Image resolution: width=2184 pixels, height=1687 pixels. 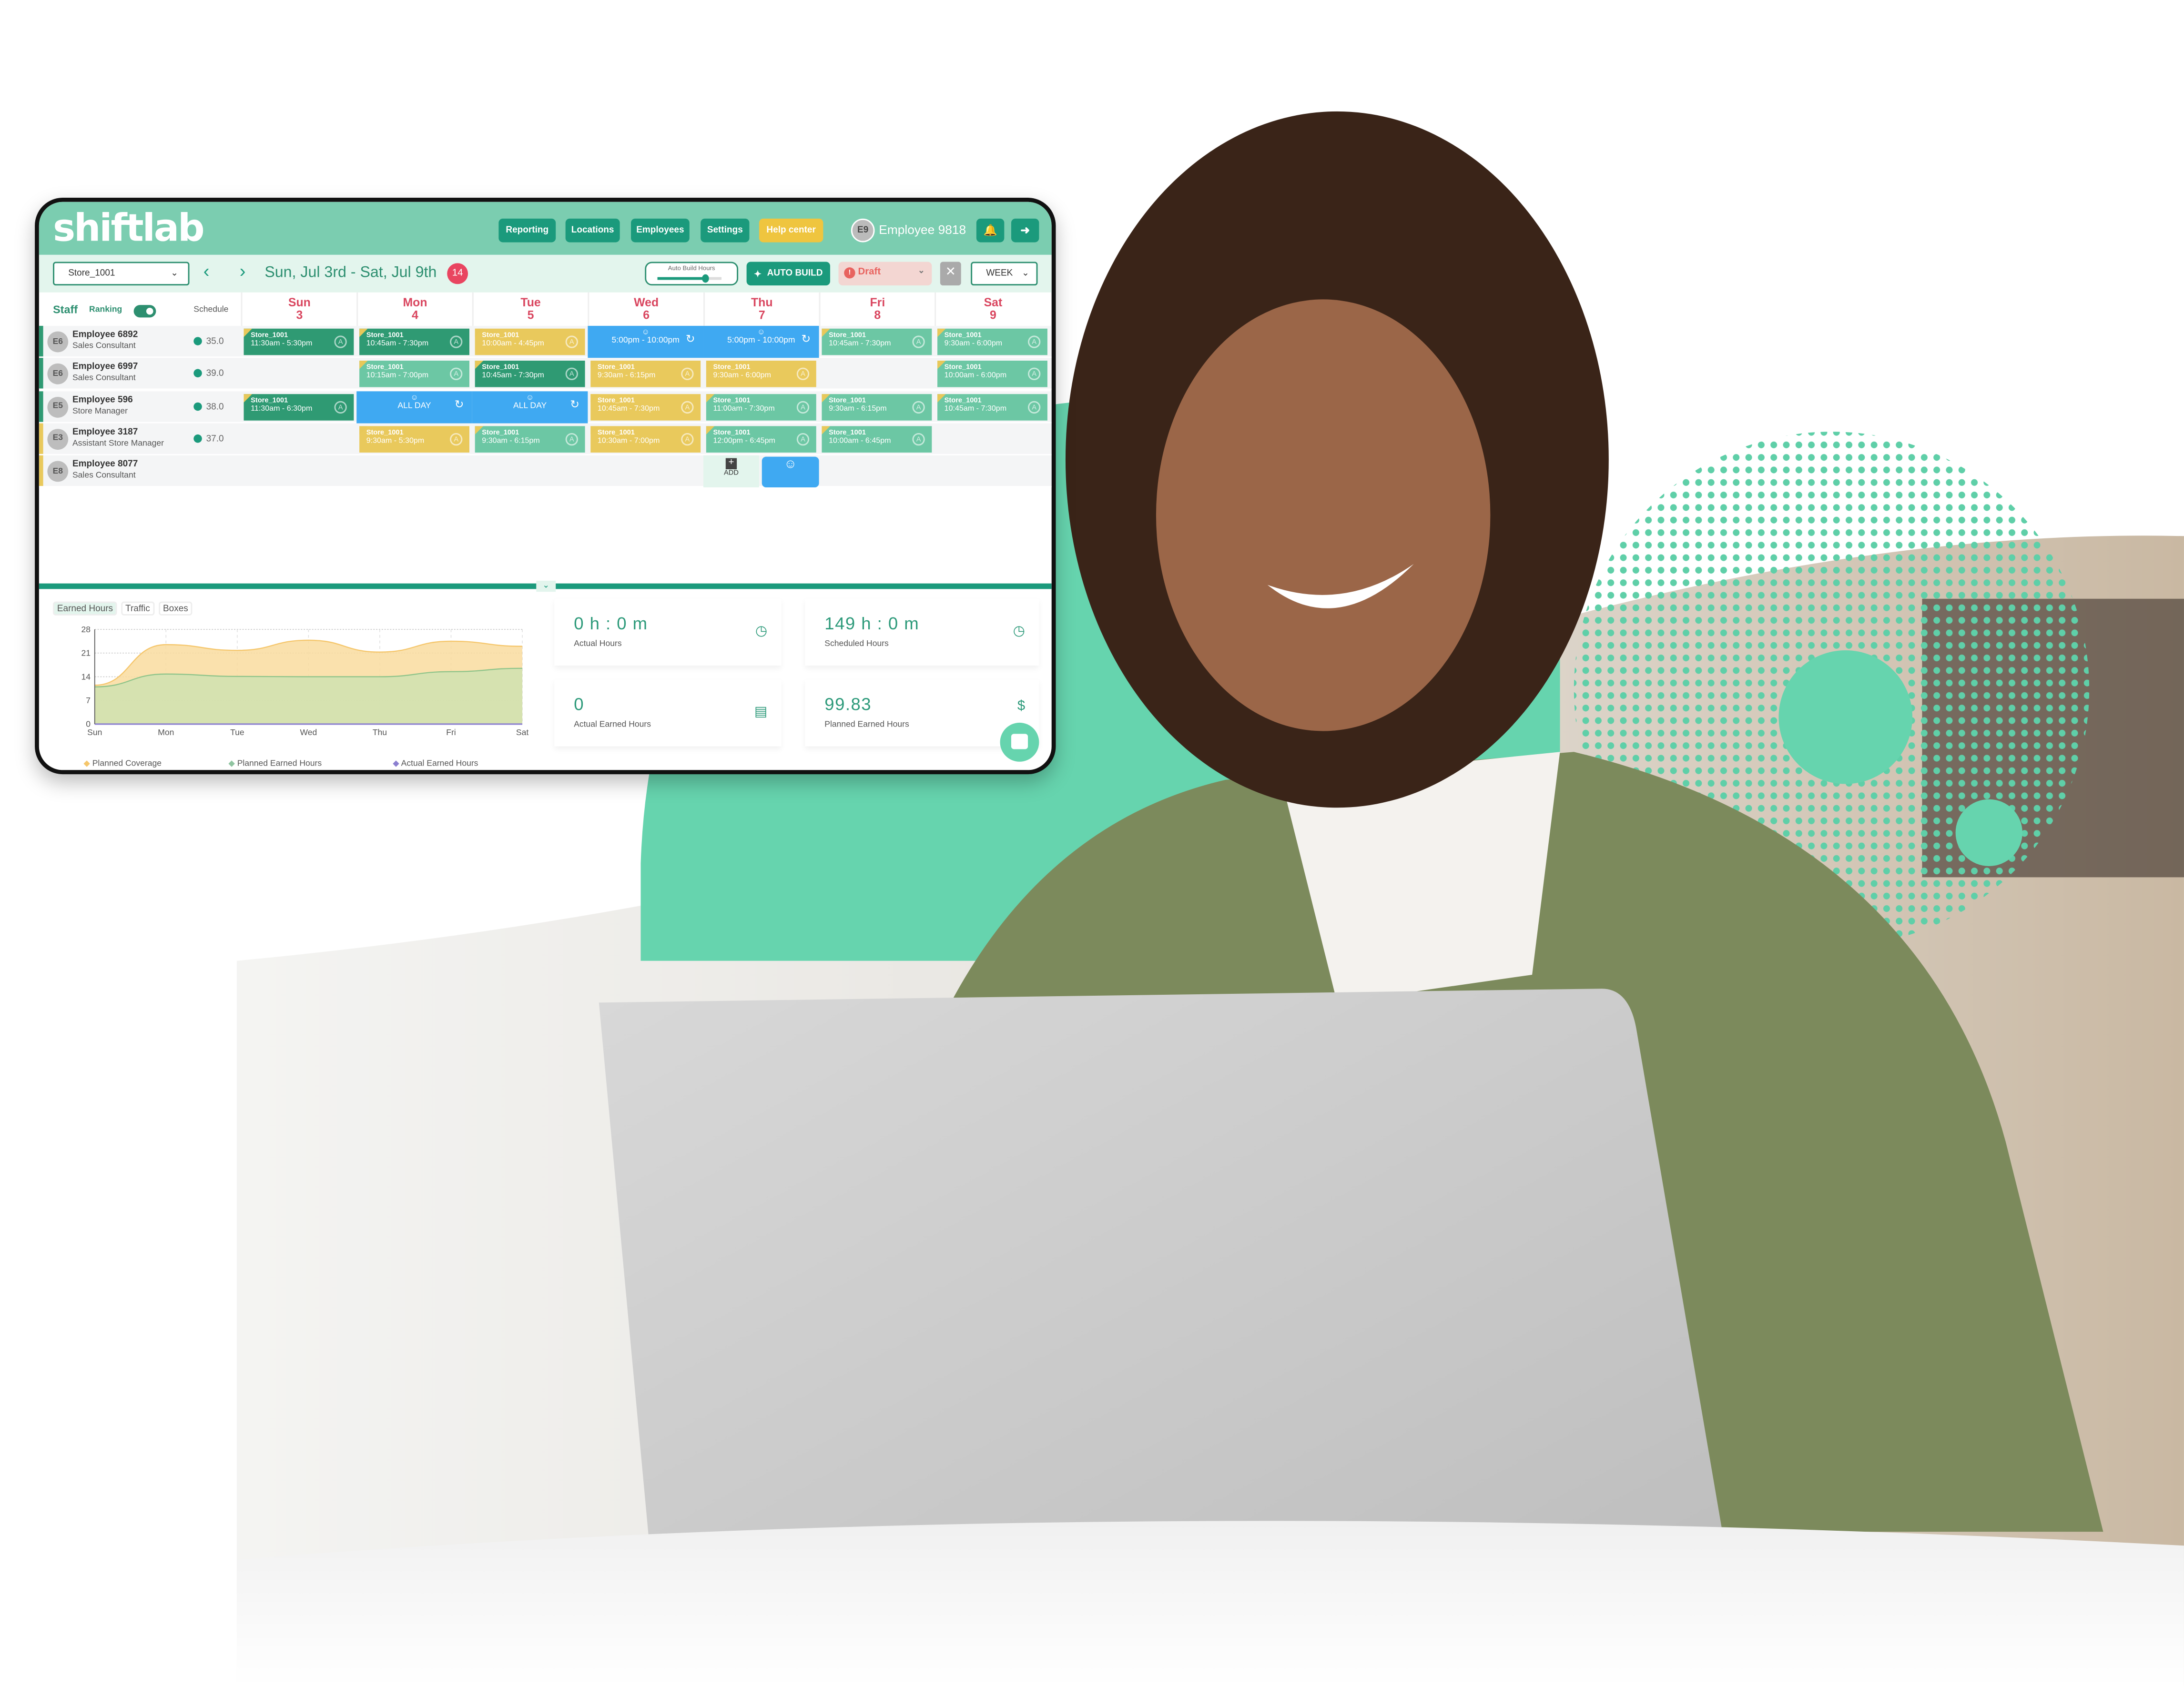 What do you see at coordinates (100, 411) in the screenshot?
I see `employee-role: Store Manager` at bounding box center [100, 411].